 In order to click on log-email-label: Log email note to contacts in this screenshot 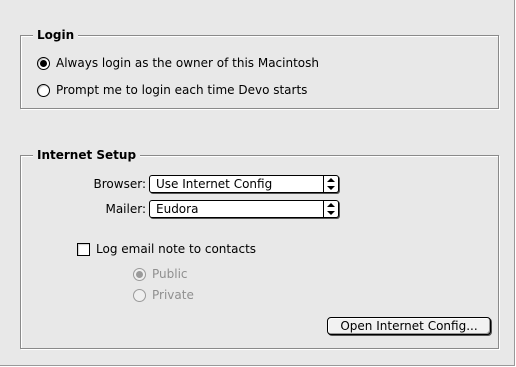, I will do `click(176, 249)`.